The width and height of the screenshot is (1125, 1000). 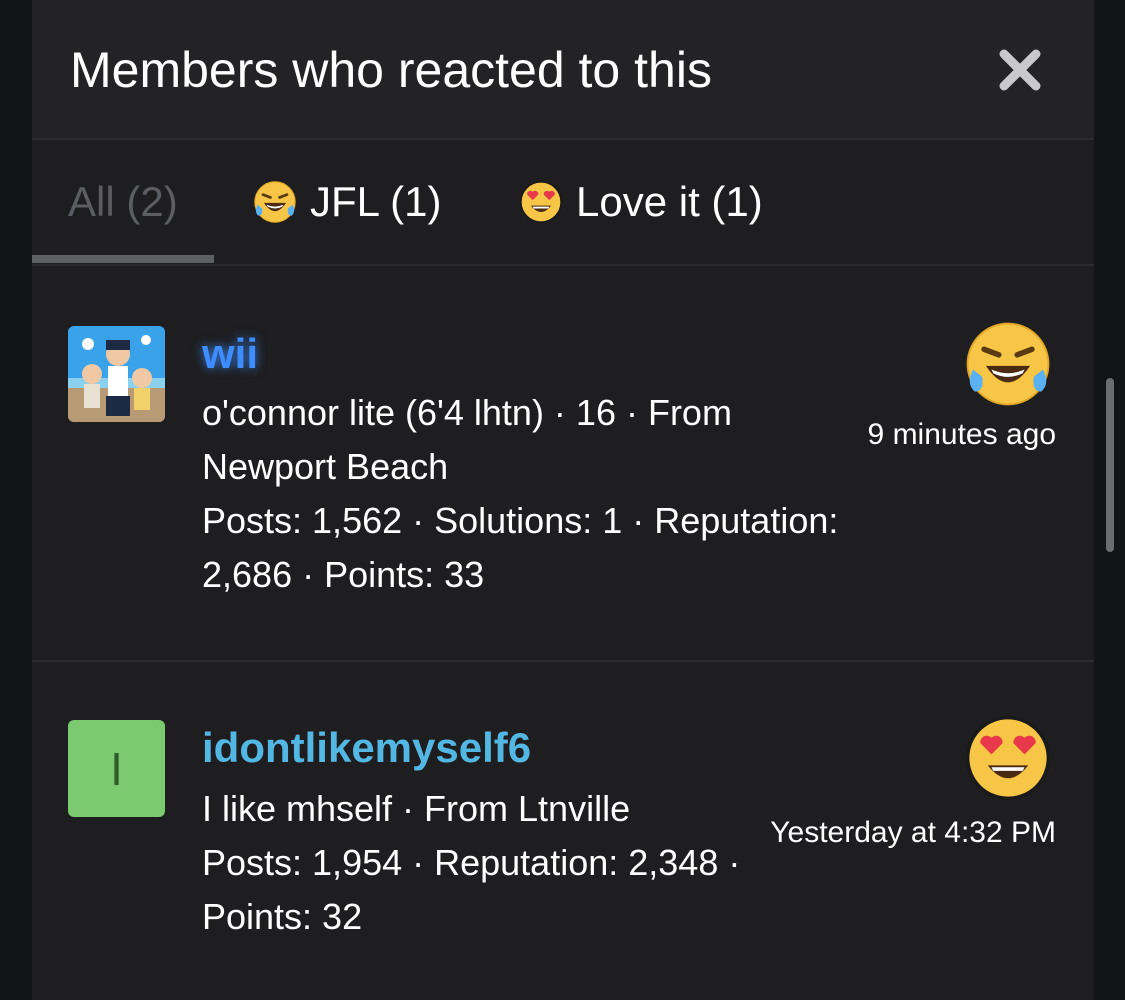 I want to click on tab-all: All (2), so click(x=123, y=202).